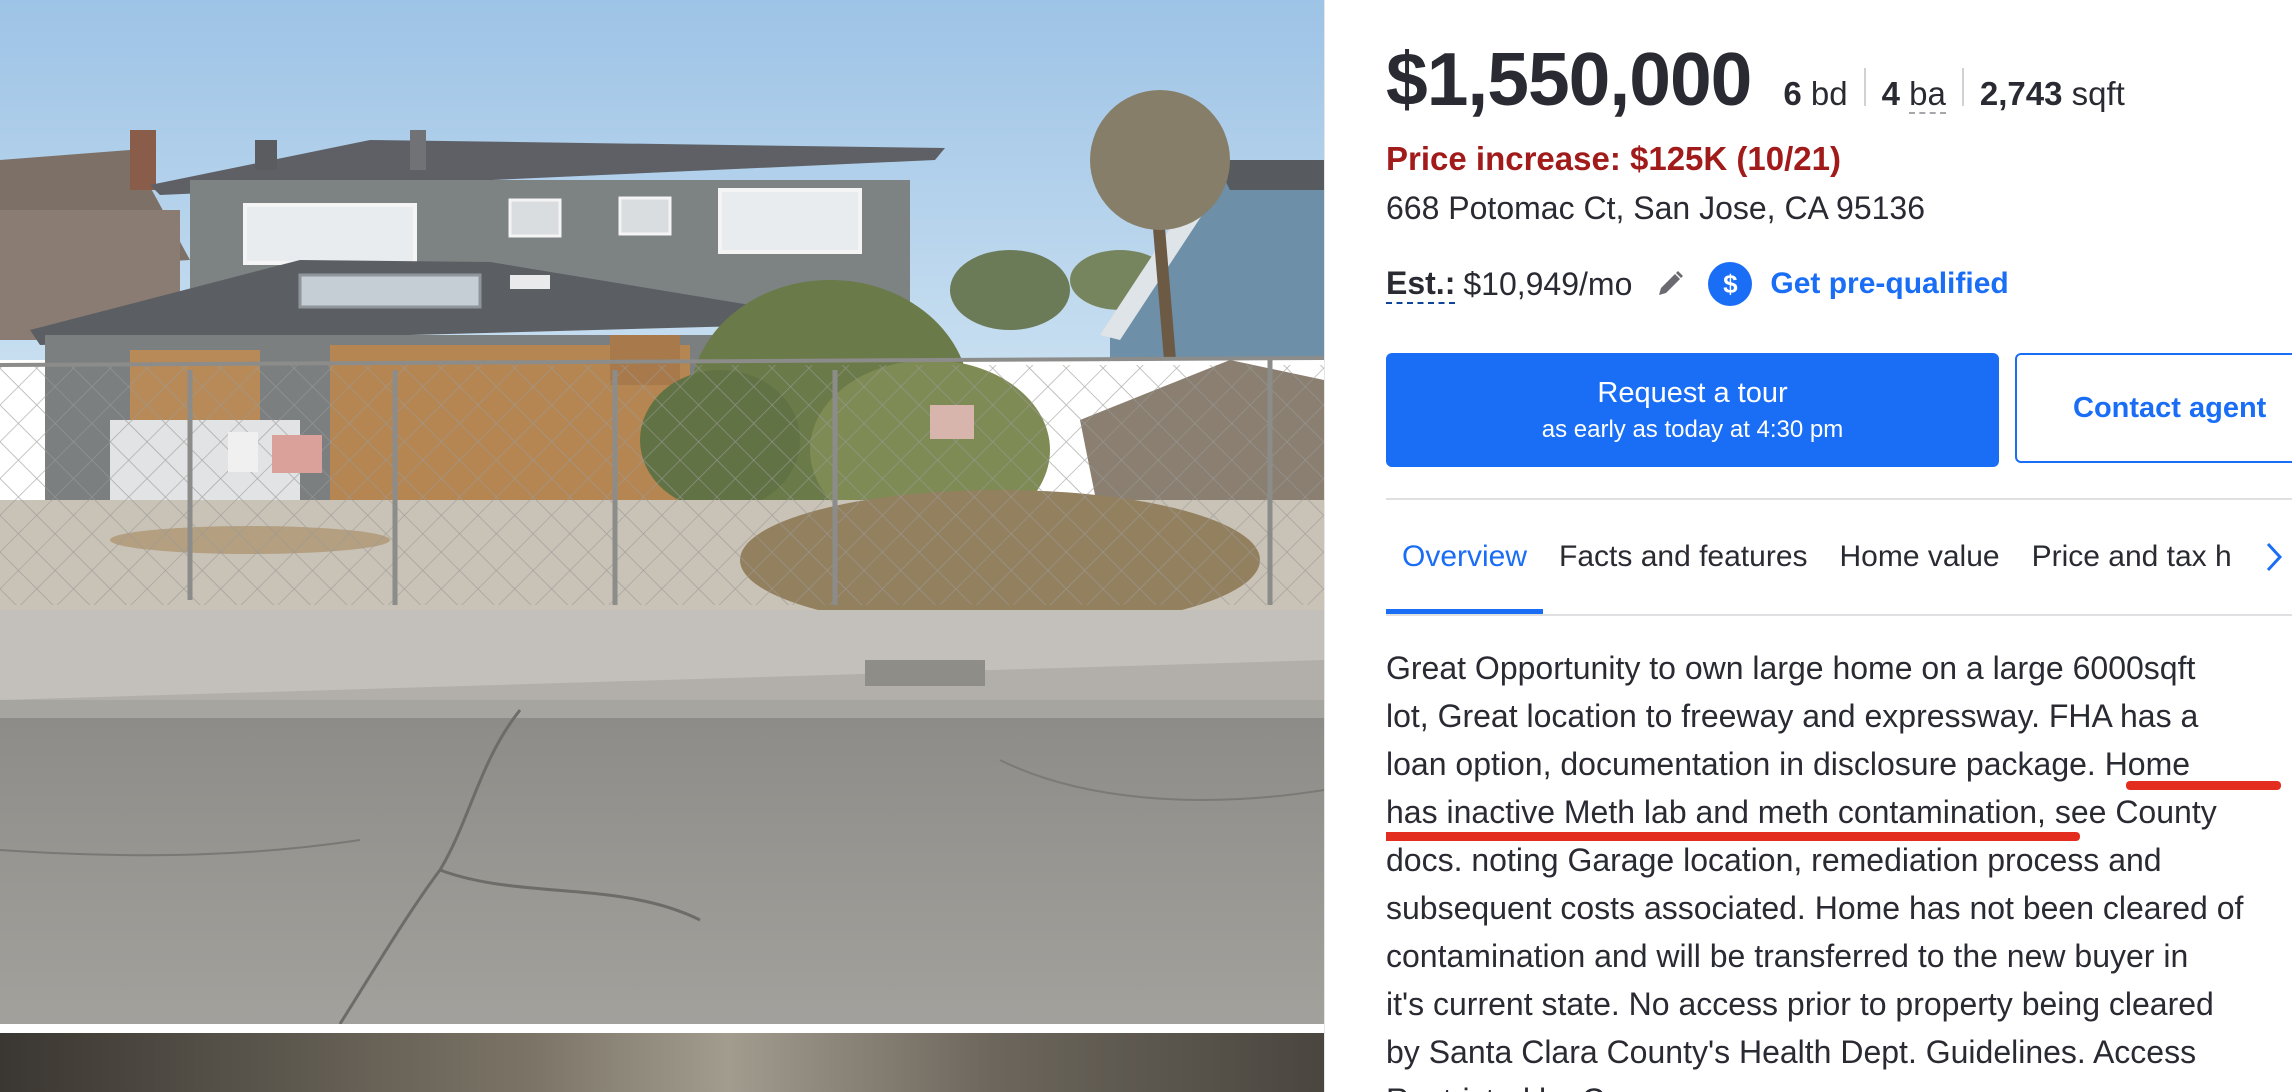  I want to click on listing-price: $1,550,000, so click(1569, 79).